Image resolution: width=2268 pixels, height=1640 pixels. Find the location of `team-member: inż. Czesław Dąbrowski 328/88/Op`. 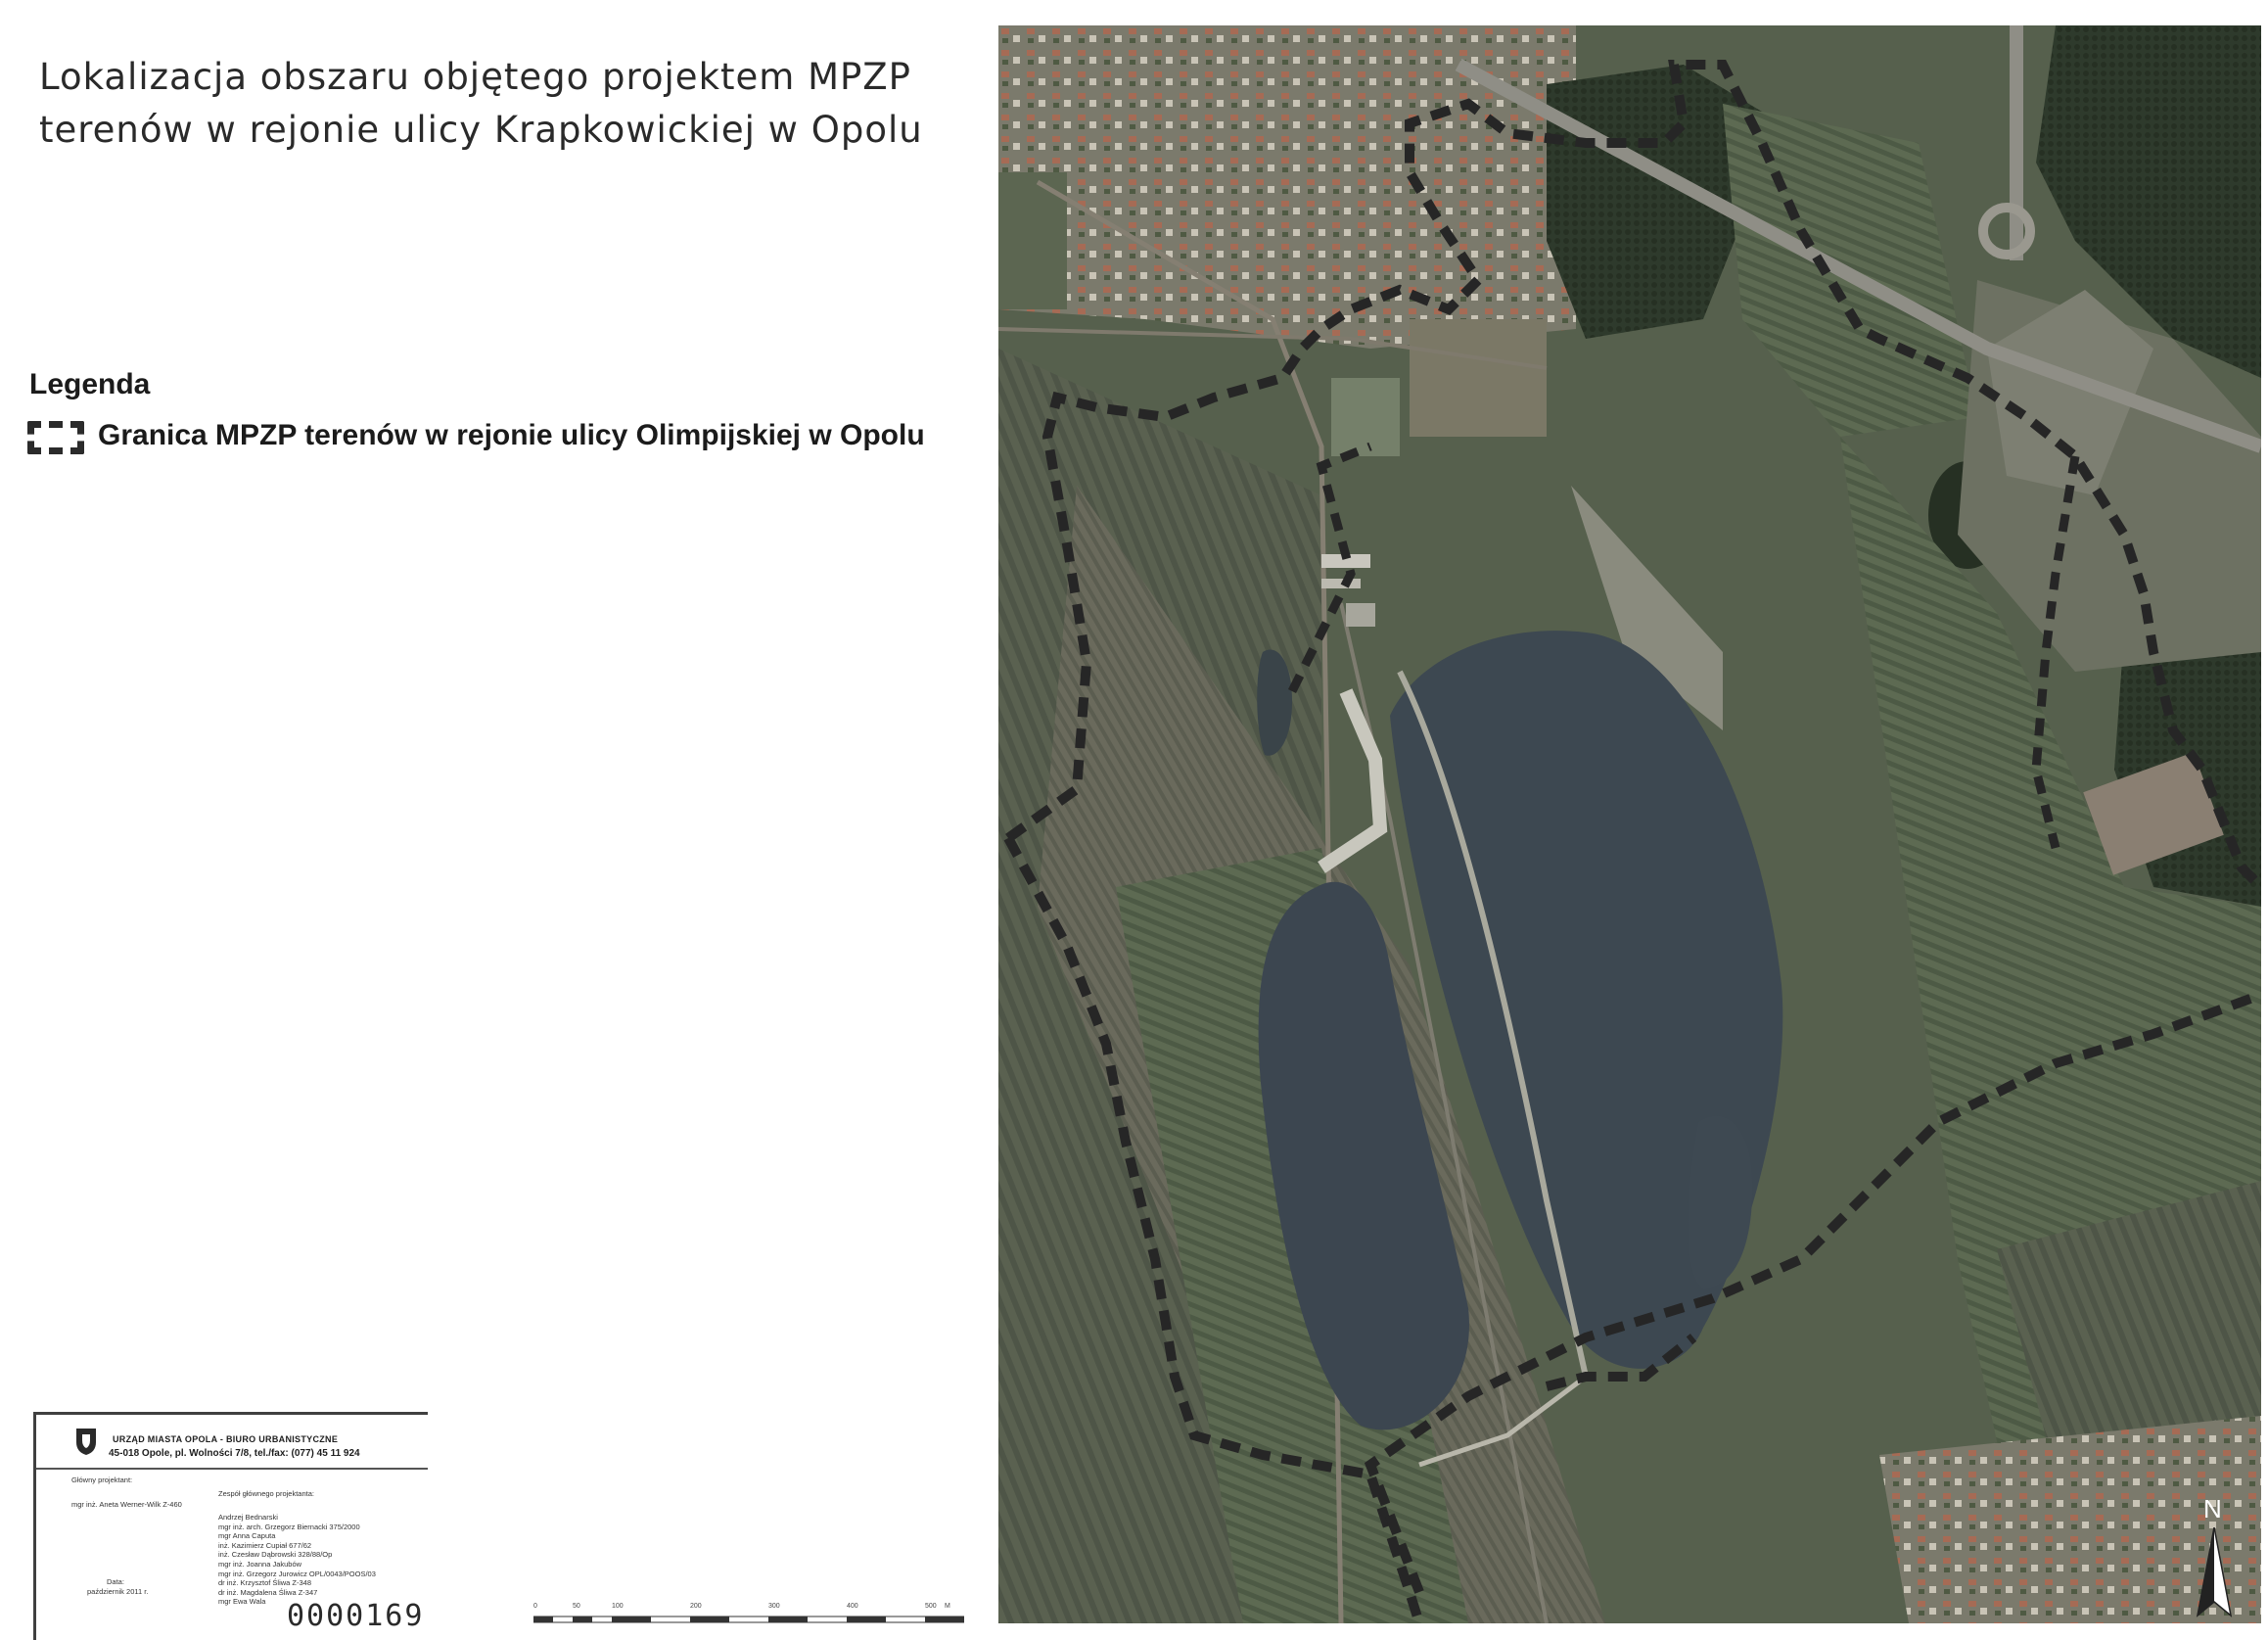

team-member: inż. Czesław Dąbrowski 328/88/Op is located at coordinates (275, 1555).